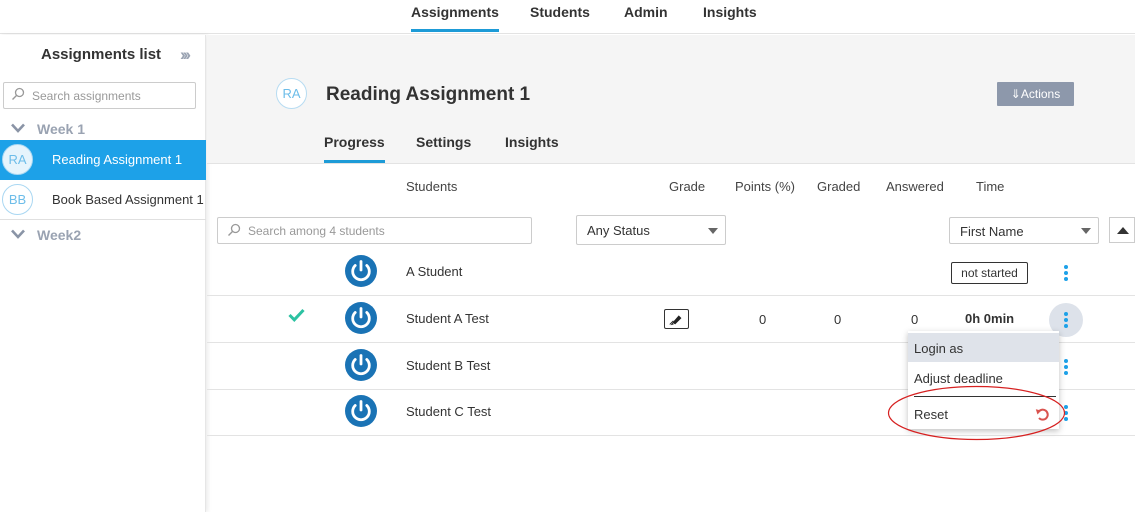 The height and width of the screenshot is (512, 1135). Describe the element at coordinates (990, 318) in the screenshot. I see `time-value: 0h 0min` at that location.